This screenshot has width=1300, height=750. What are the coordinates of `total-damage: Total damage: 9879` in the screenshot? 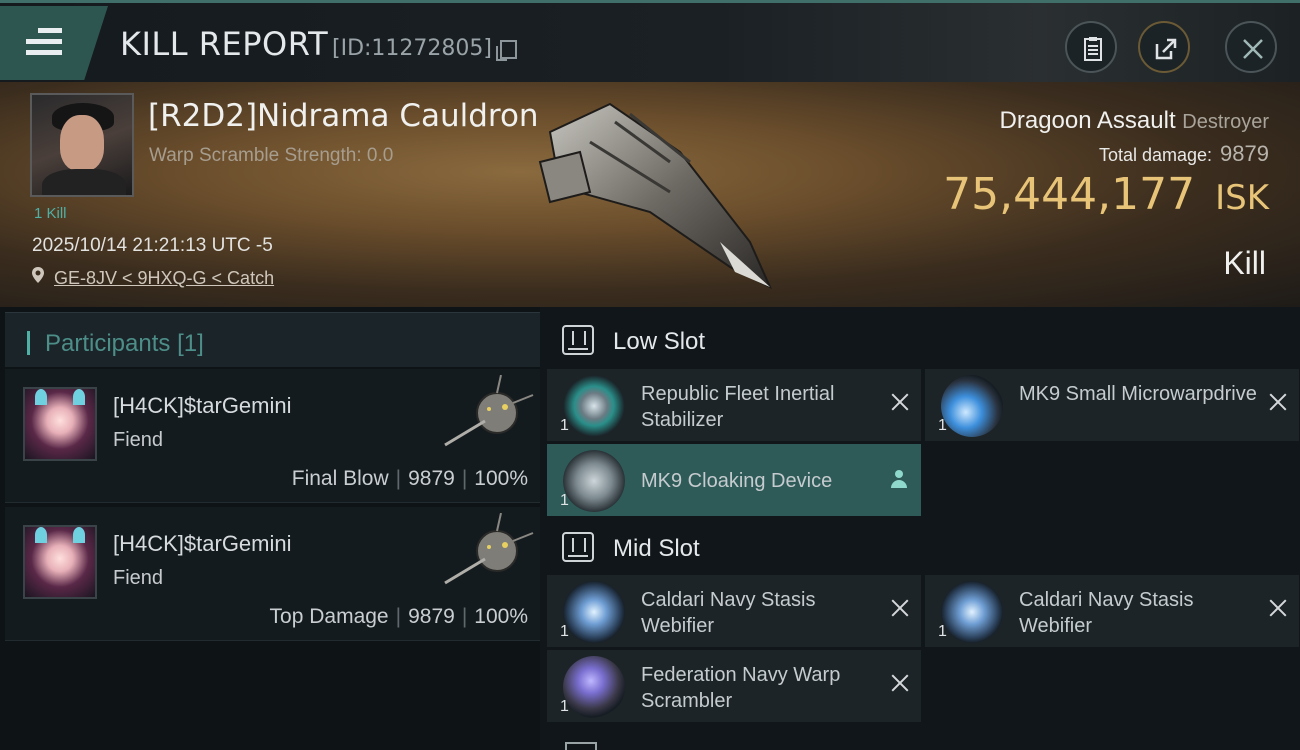 It's located at (1184, 154).